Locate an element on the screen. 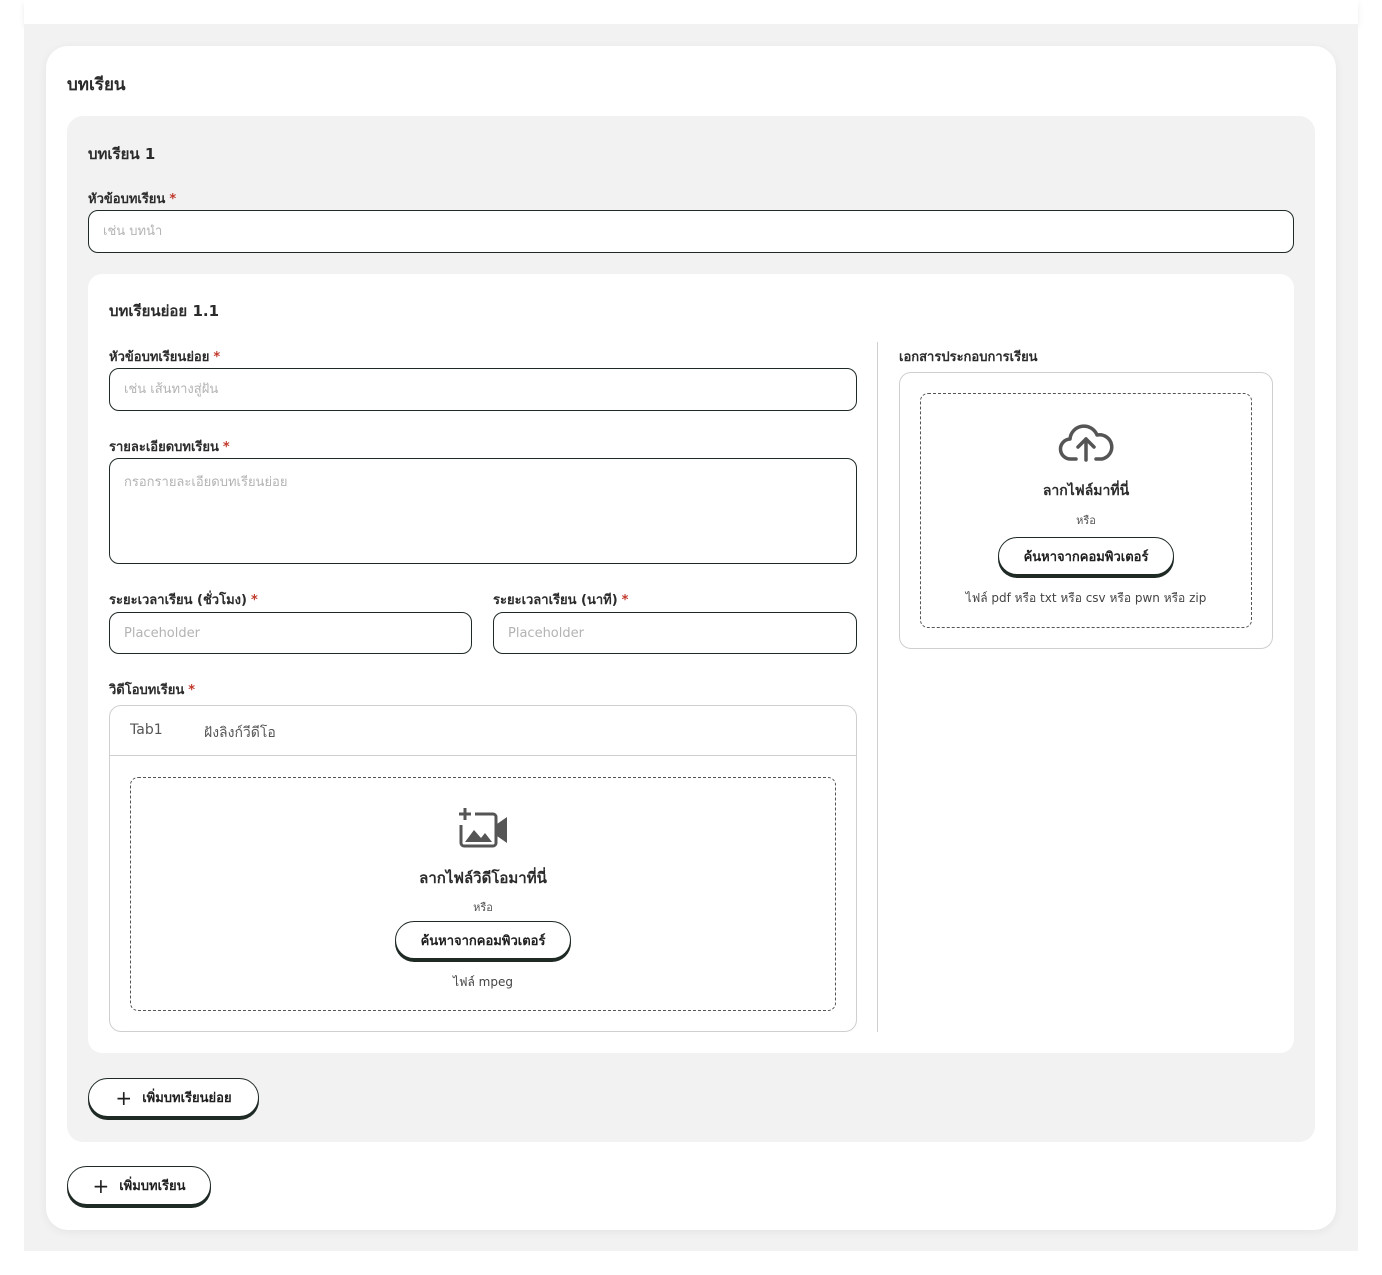 This screenshot has width=1382, height=1275. duration-minutes-input is located at coordinates (675, 633).